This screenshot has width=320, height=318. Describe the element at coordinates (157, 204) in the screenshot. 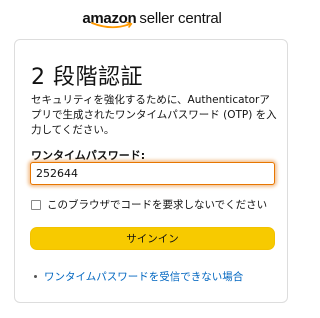

I see `remember-device-label: このブラウザでコードを要求しないでください` at that location.